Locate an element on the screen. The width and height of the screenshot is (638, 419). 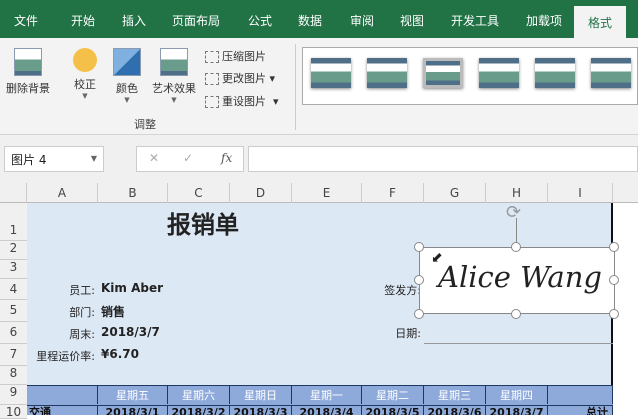
tab-addins: 加载项 is located at coordinates (544, 20).